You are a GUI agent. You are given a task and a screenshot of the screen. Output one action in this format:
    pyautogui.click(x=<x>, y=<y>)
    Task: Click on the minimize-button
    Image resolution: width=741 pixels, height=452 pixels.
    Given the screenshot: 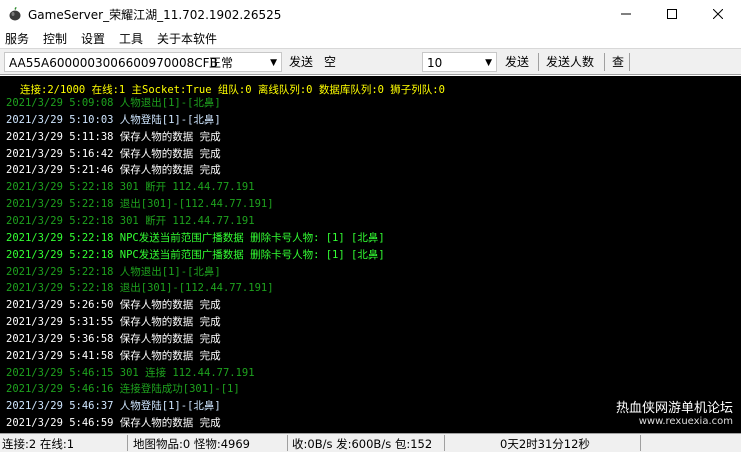 What is the action you would take?
    pyautogui.click(x=626, y=14)
    